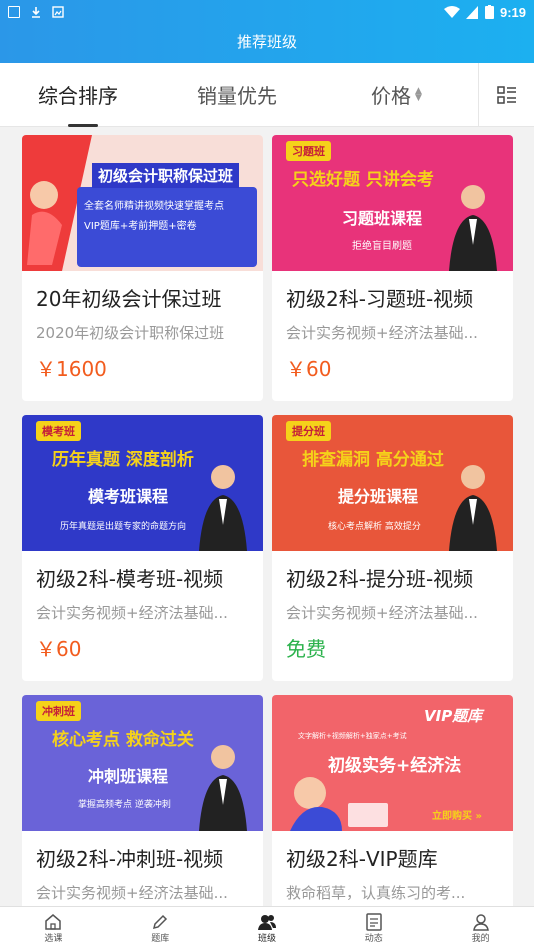 The height and width of the screenshot is (950, 534). I want to click on banner-subline: 历年真题是出题专家的命题方向, so click(123, 527).